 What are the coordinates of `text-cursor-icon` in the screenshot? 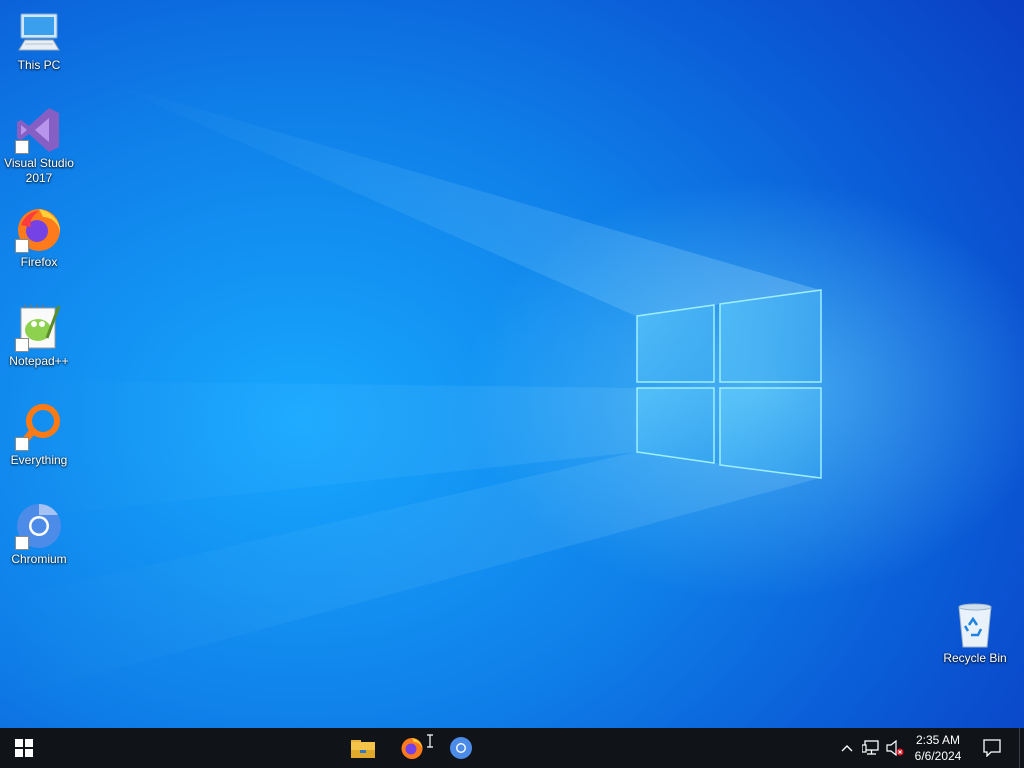 It's located at (430, 741).